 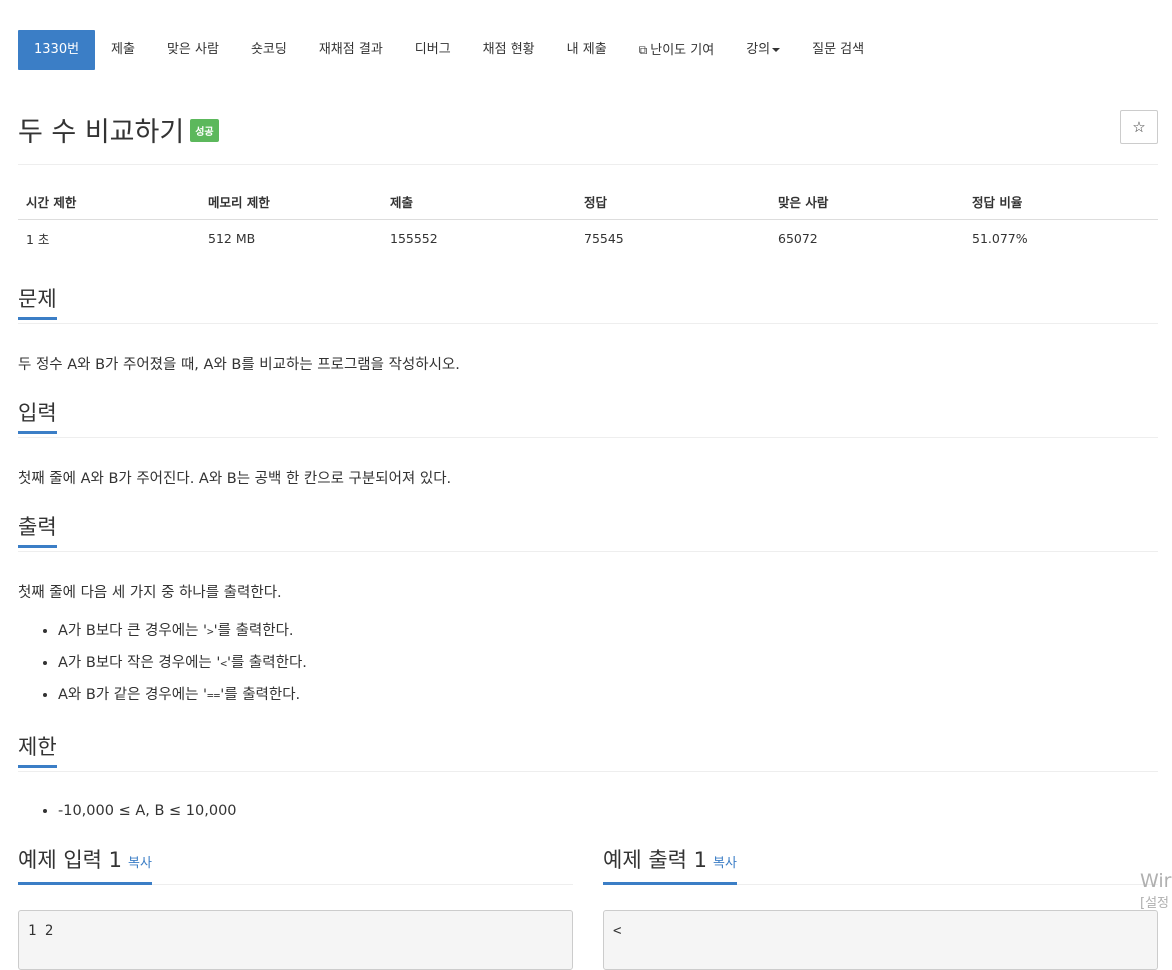 I want to click on sample-input-box: 1 2, so click(x=295, y=940).